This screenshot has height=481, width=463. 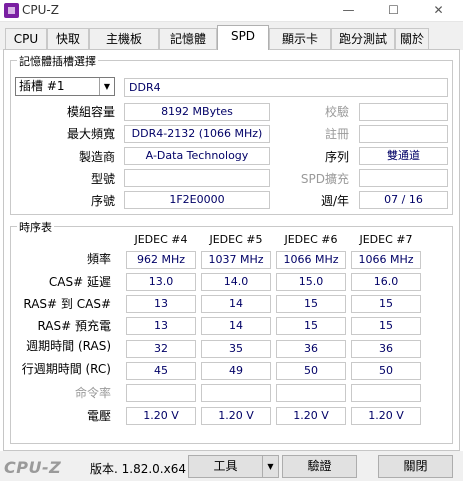 I want to click on timing-cell: 16.0, so click(x=386, y=282).